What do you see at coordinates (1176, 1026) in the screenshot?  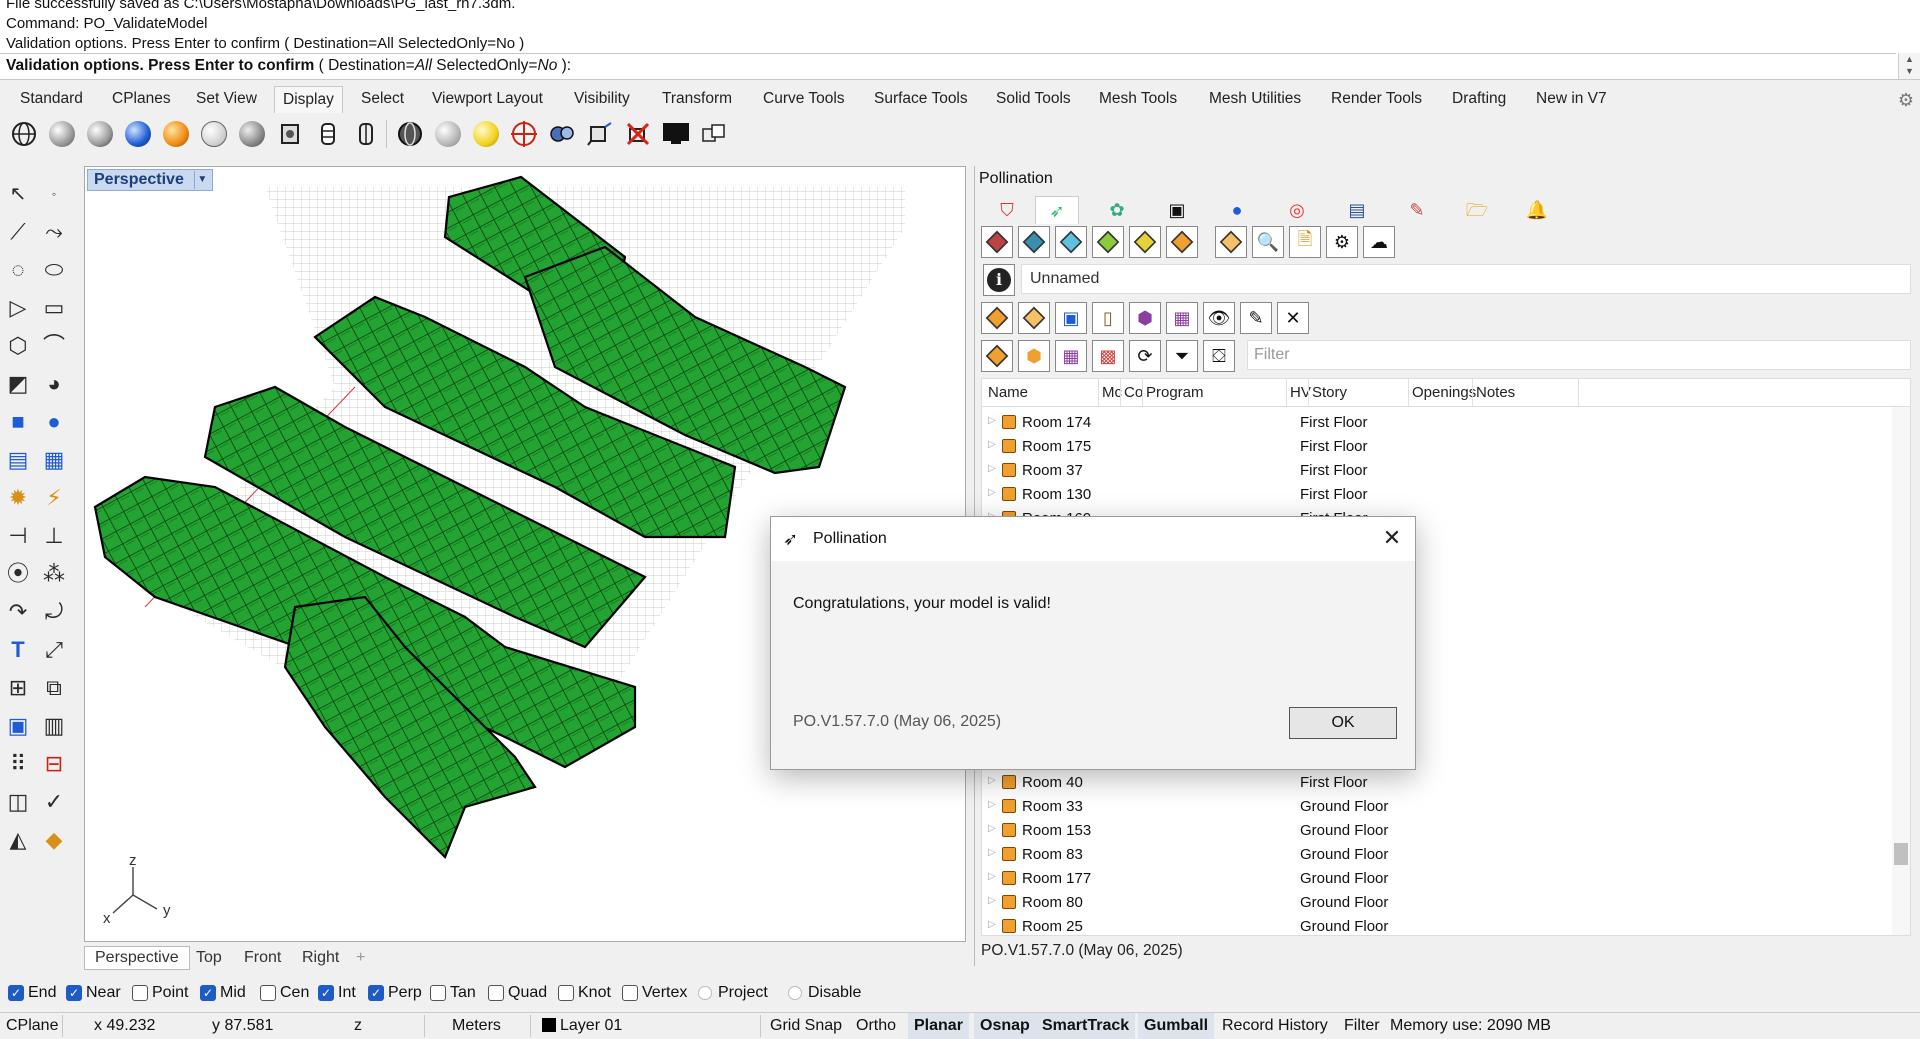 I see `status-gumball: Gumball` at bounding box center [1176, 1026].